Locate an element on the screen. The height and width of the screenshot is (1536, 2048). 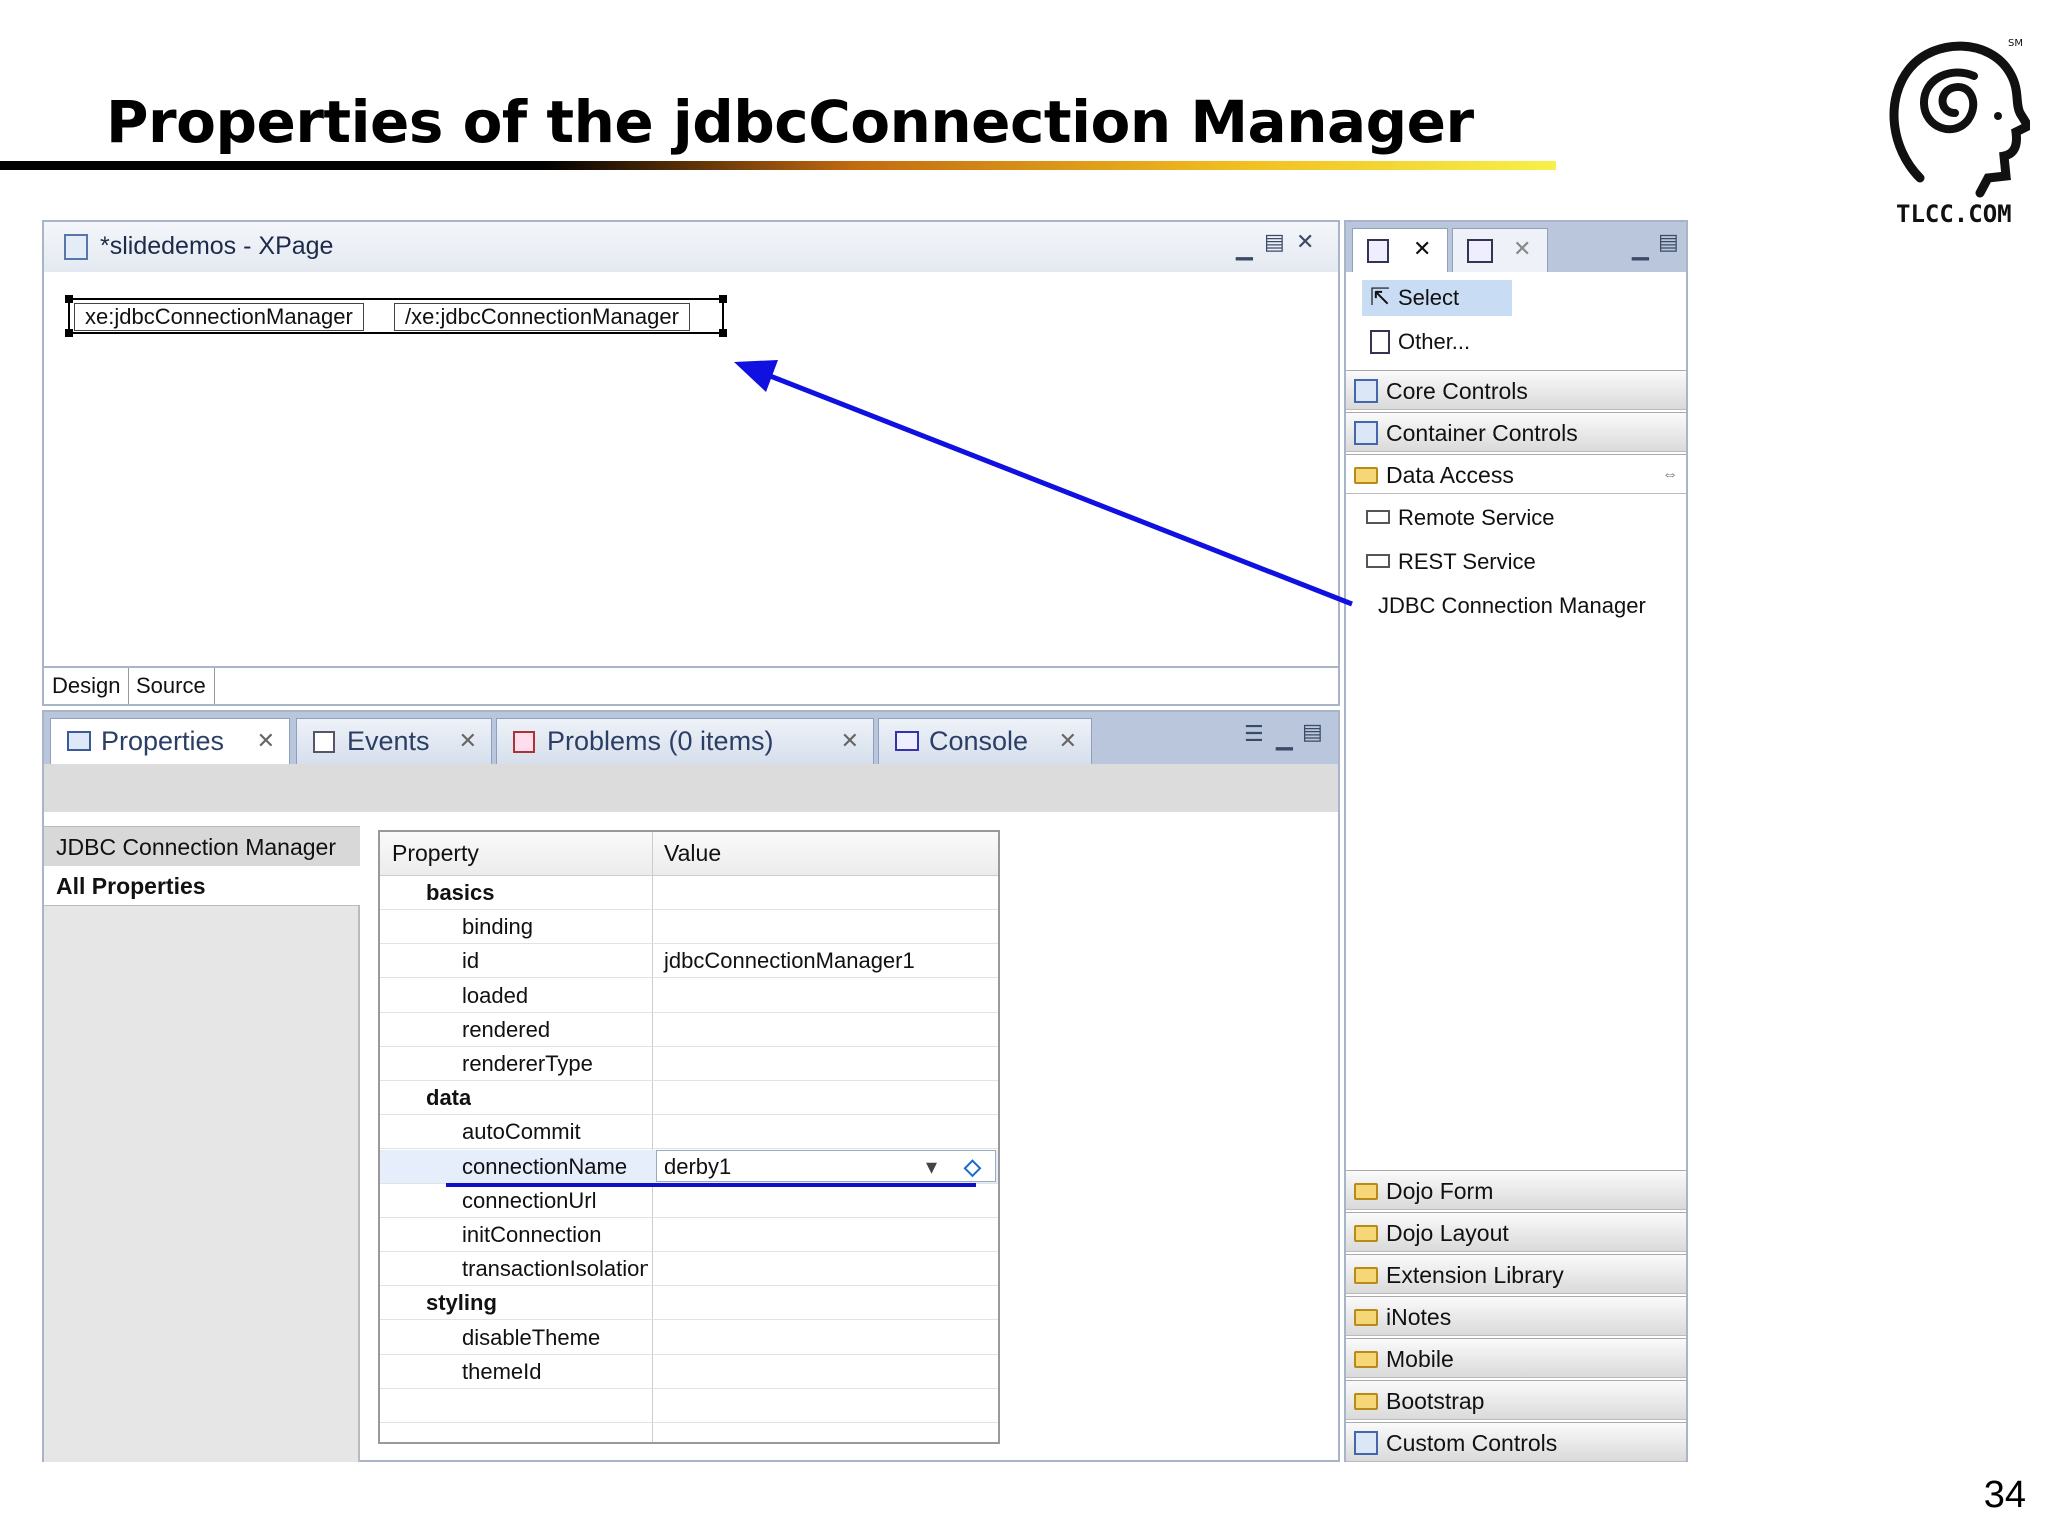
arrow-head-icon is located at coordinates (756, 376).